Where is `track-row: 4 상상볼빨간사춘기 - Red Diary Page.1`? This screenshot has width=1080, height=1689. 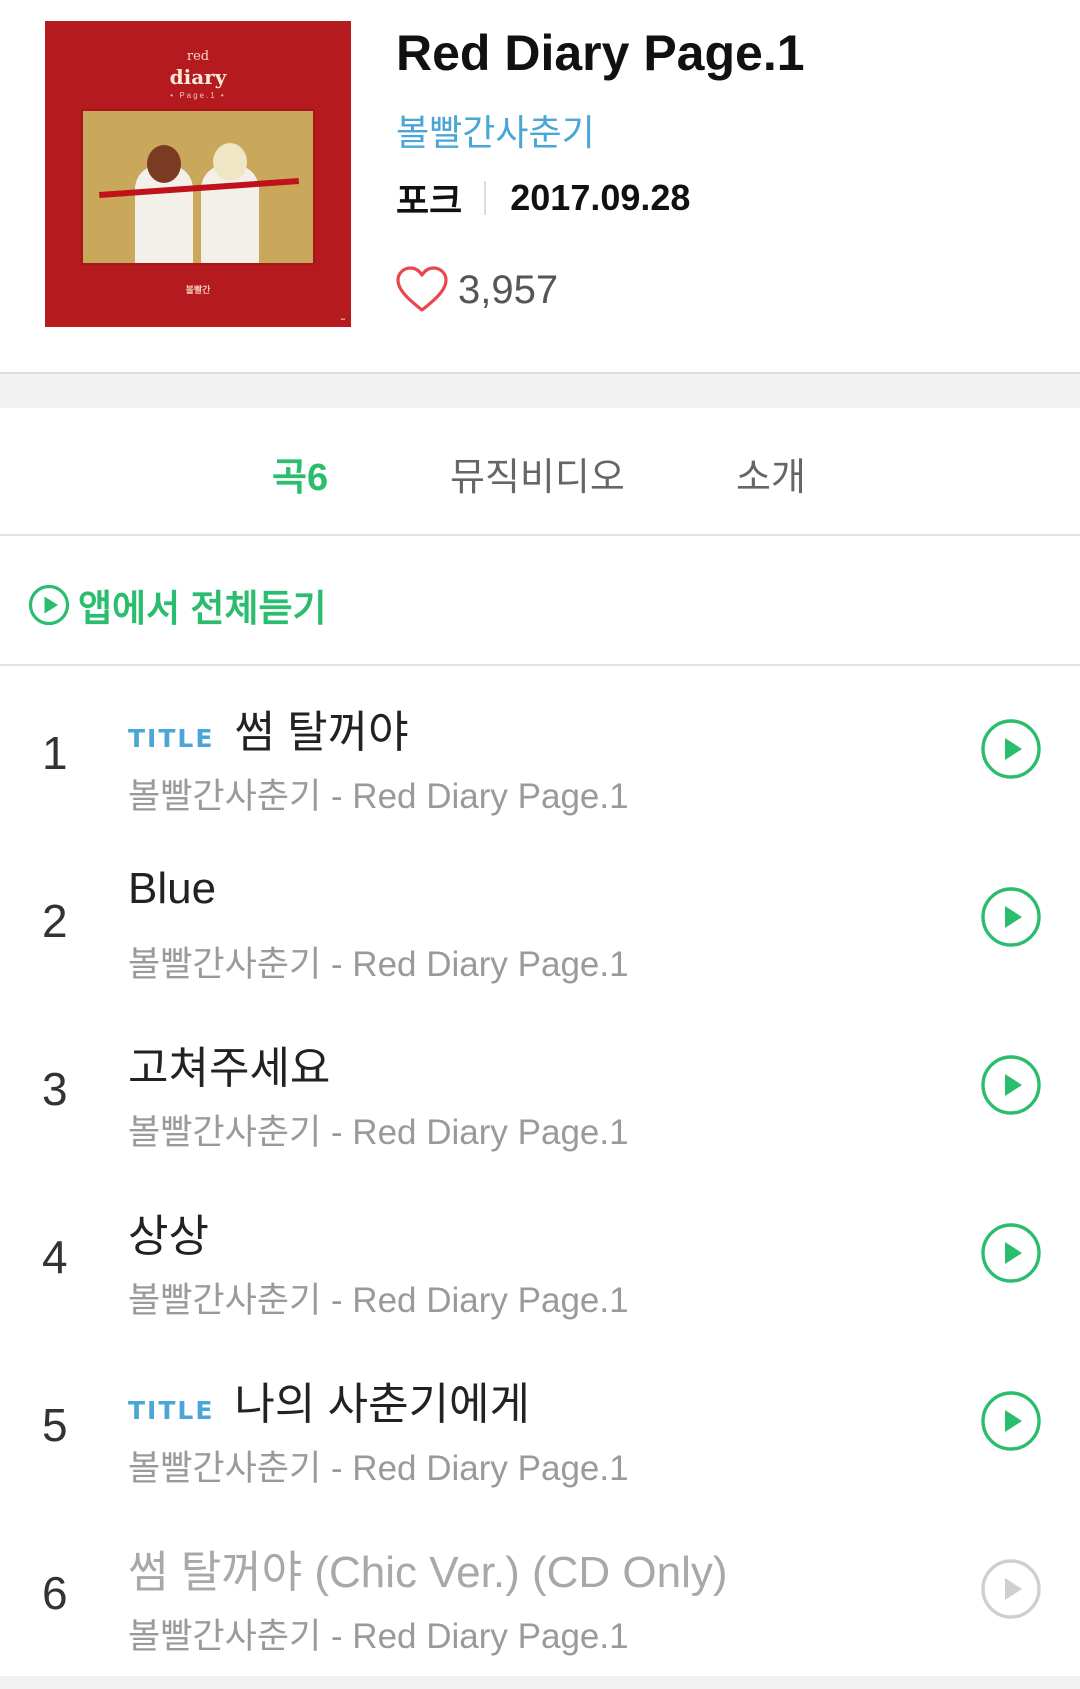
track-row: 4 상상볼빨간사춘기 - Red Diary Page.1 is located at coordinates (540, 1254).